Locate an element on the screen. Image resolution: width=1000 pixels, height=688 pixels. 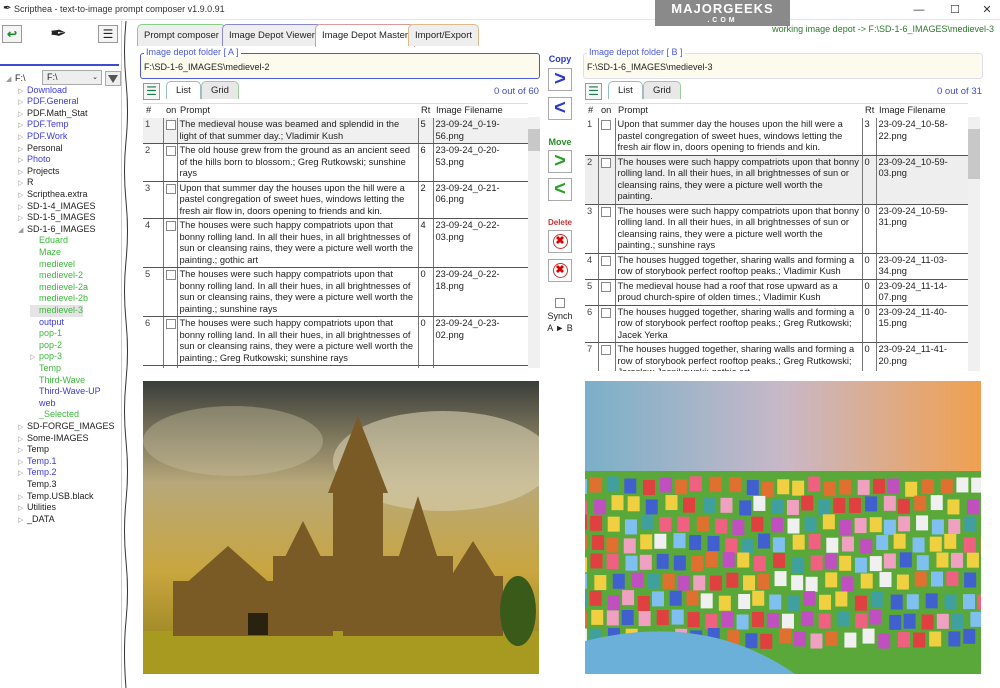
tree-item: medievel is located at coordinates (52, 265).